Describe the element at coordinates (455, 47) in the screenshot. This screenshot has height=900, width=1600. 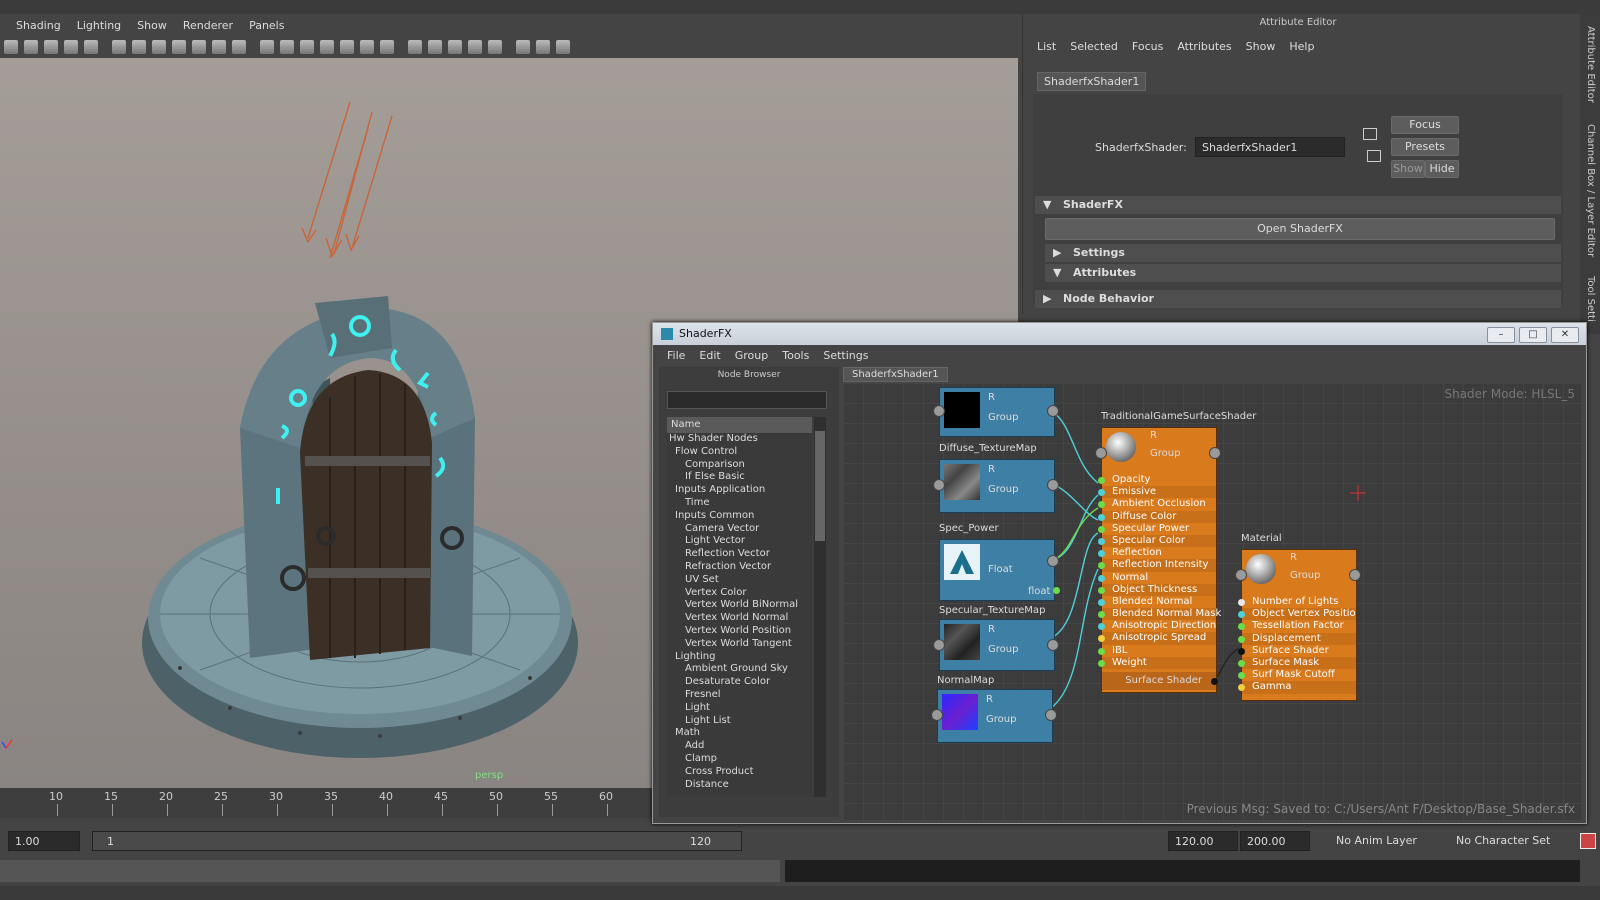
I see `motion-blur-icon` at that location.